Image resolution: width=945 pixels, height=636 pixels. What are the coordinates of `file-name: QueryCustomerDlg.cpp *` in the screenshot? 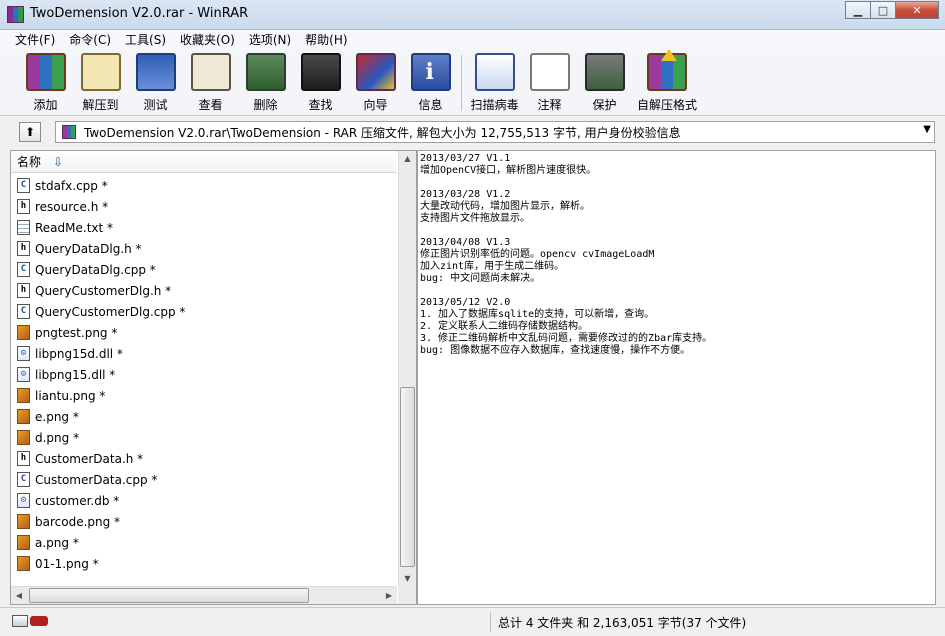 It's located at (110, 311).